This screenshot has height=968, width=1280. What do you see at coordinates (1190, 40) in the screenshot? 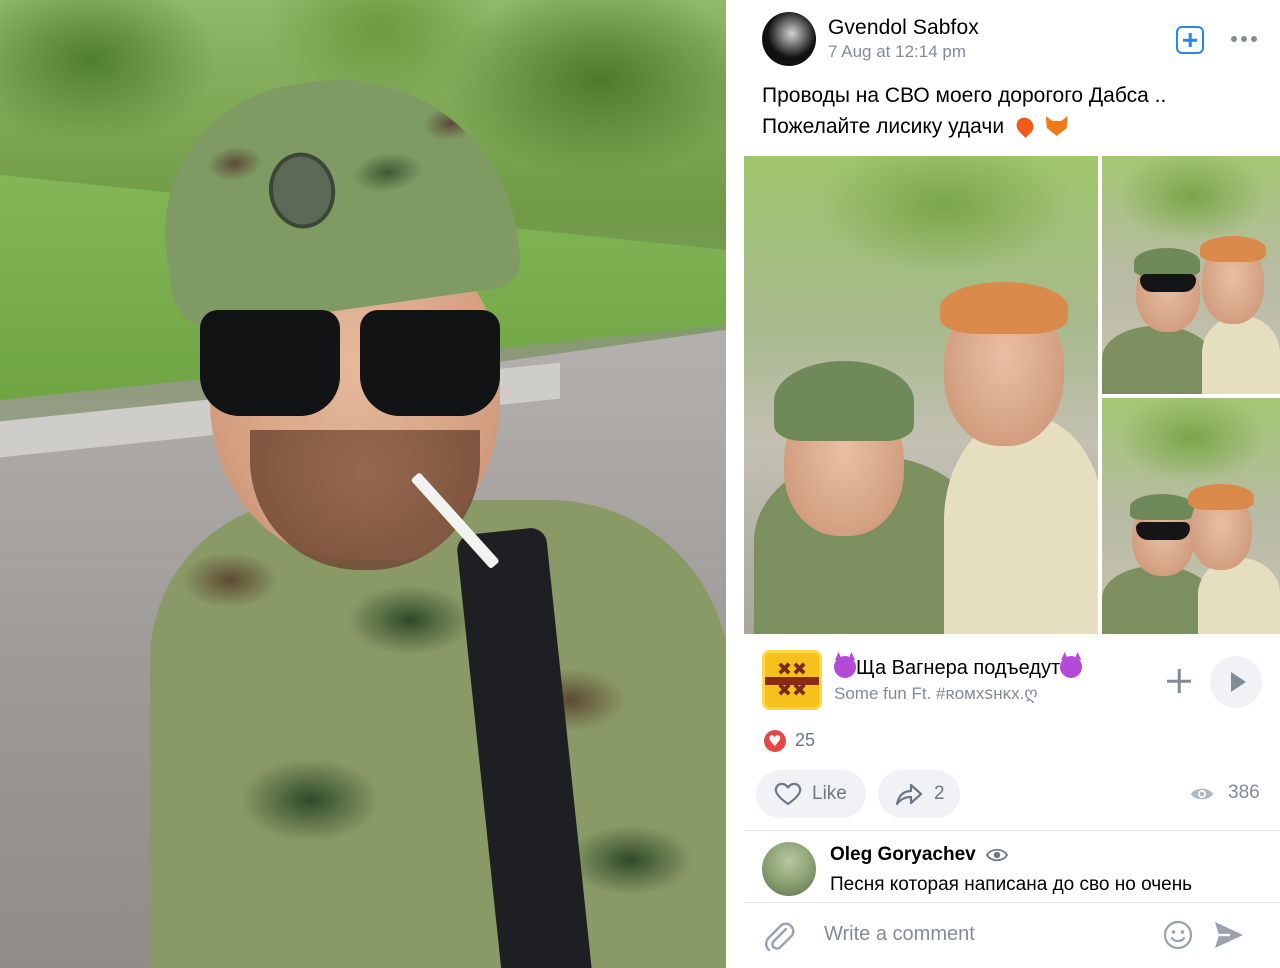
I see `add-square-icon` at bounding box center [1190, 40].